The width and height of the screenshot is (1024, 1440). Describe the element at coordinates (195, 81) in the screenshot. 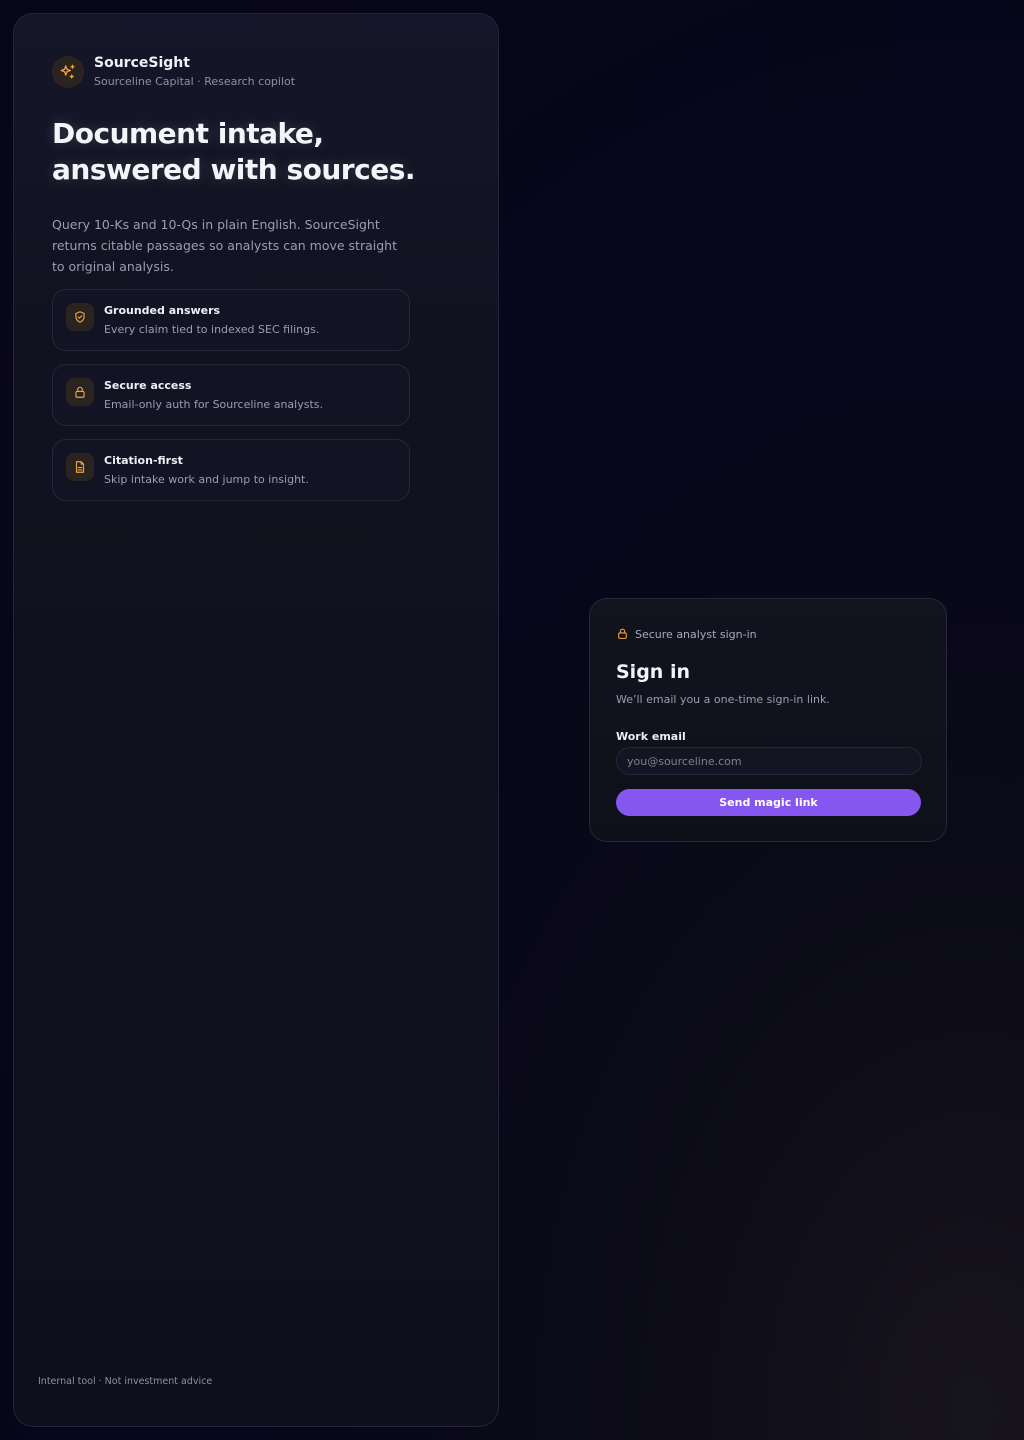

I see `brand-subtitle: Sourceline Capital · Research copilot` at that location.